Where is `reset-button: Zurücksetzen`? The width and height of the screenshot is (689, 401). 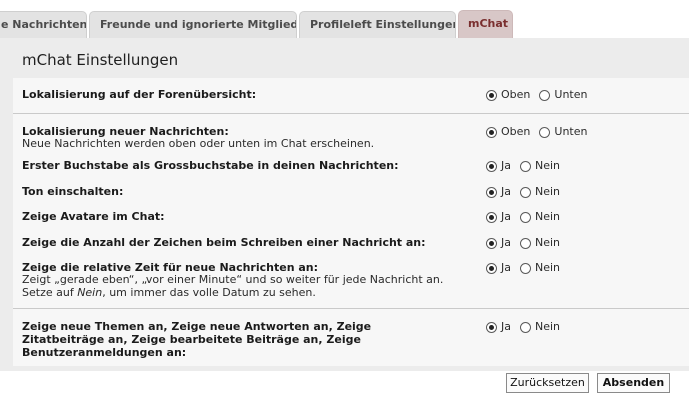 reset-button: Zurücksetzen is located at coordinates (547, 383).